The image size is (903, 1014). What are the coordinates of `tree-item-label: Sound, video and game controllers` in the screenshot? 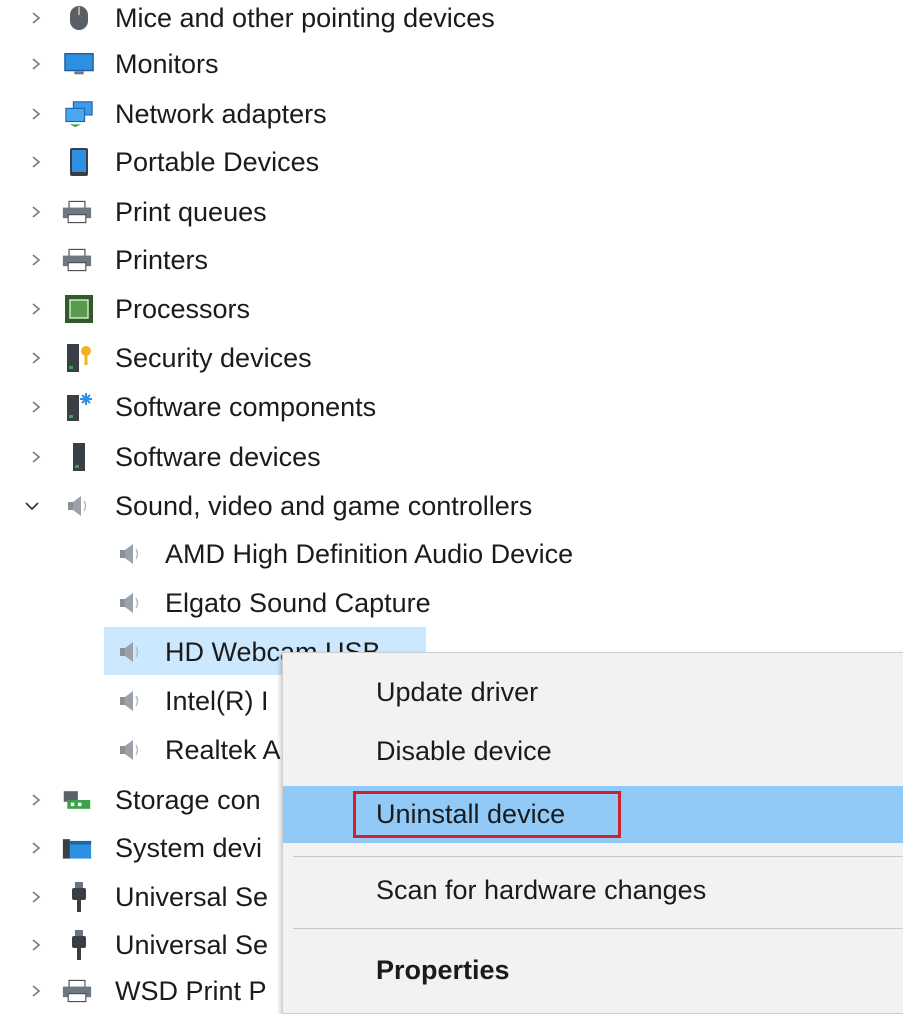 It's located at (324, 506).